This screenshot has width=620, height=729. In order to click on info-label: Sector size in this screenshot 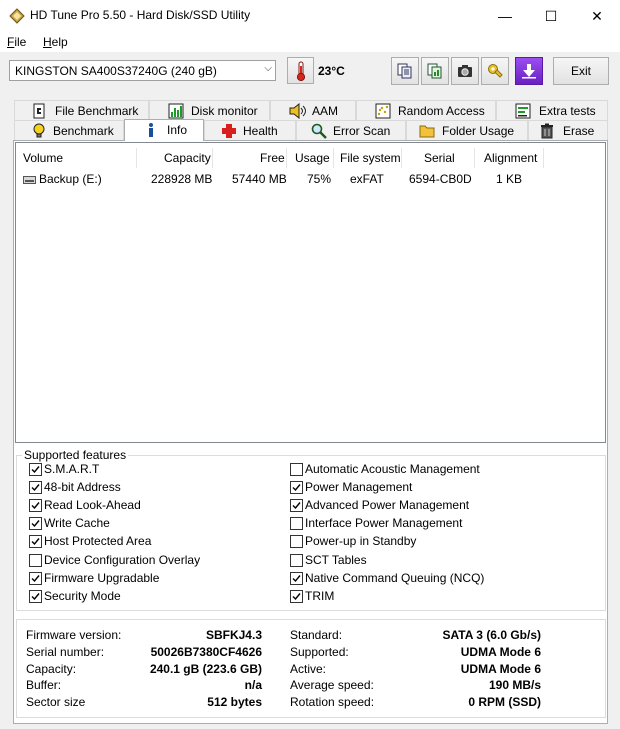, I will do `click(56, 702)`.